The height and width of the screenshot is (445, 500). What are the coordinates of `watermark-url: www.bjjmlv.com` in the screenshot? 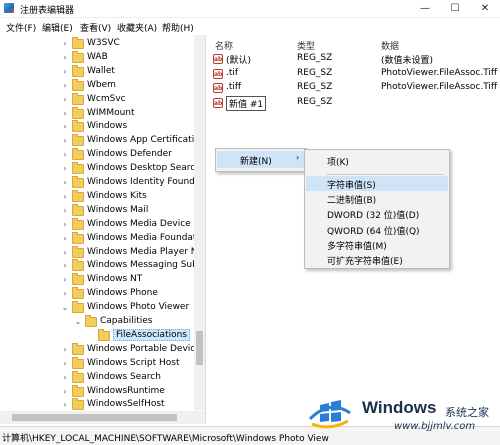 It's located at (435, 426).